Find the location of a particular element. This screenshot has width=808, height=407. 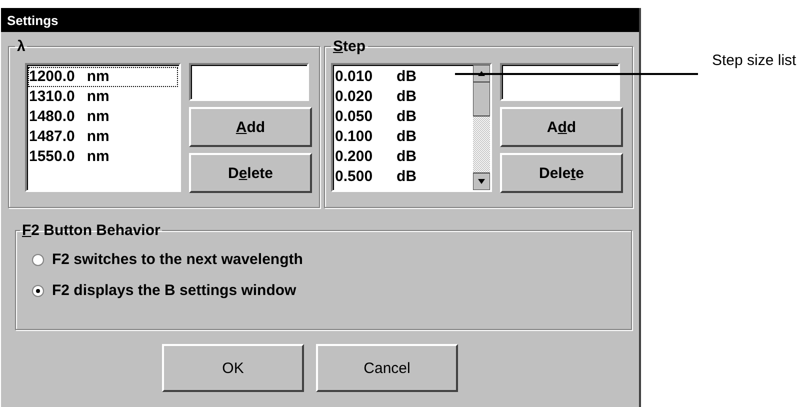

list-item: 0.200 dB is located at coordinates (403, 157).